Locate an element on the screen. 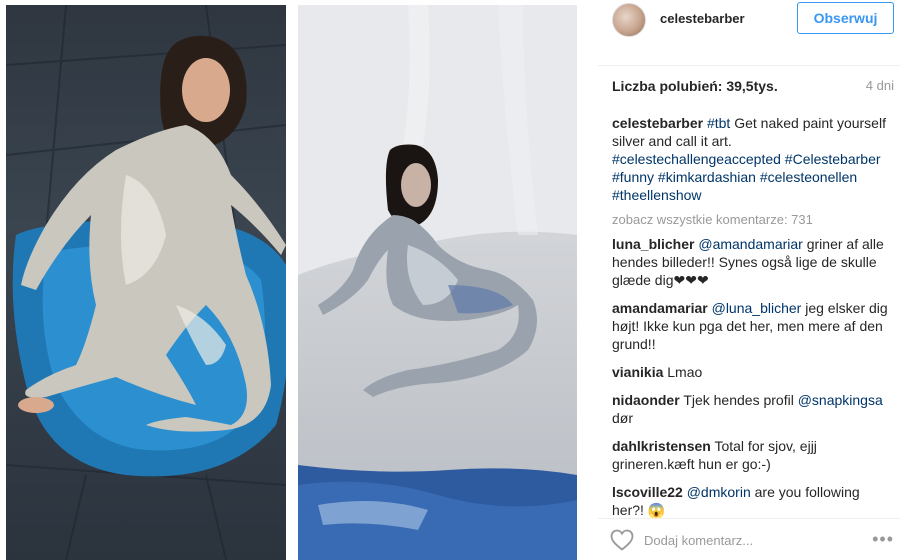  comment-username: dahlkristensen is located at coordinates (661, 446).